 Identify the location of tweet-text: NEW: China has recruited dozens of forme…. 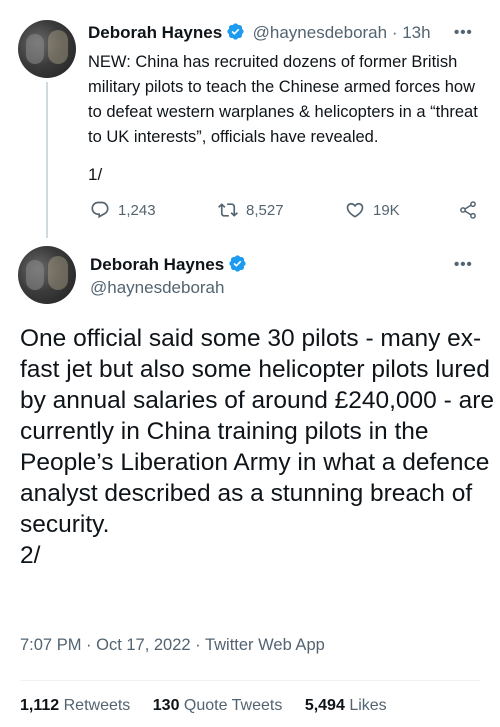
(283, 99).